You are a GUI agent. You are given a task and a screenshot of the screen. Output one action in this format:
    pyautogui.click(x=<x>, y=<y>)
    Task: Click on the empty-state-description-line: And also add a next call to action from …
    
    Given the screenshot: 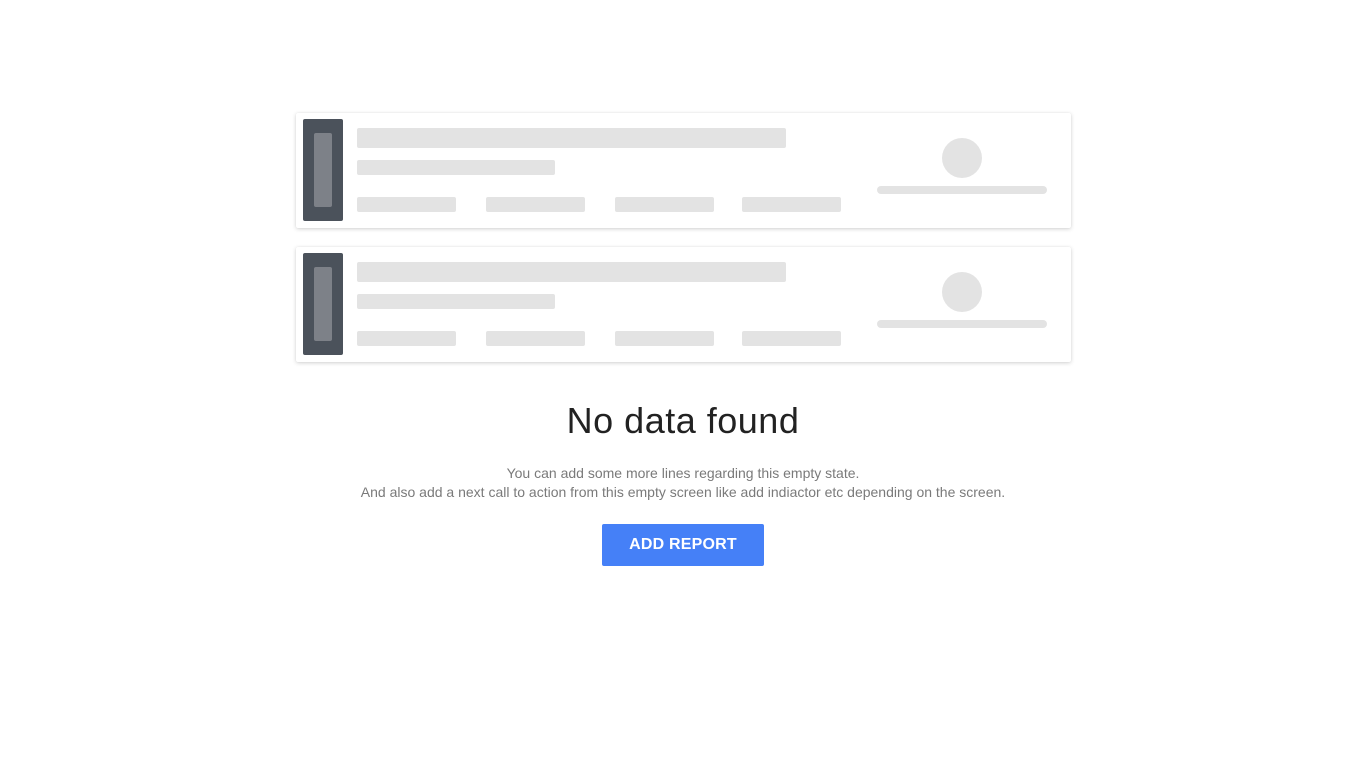 What is the action you would take?
    pyautogui.click(x=683, y=492)
    